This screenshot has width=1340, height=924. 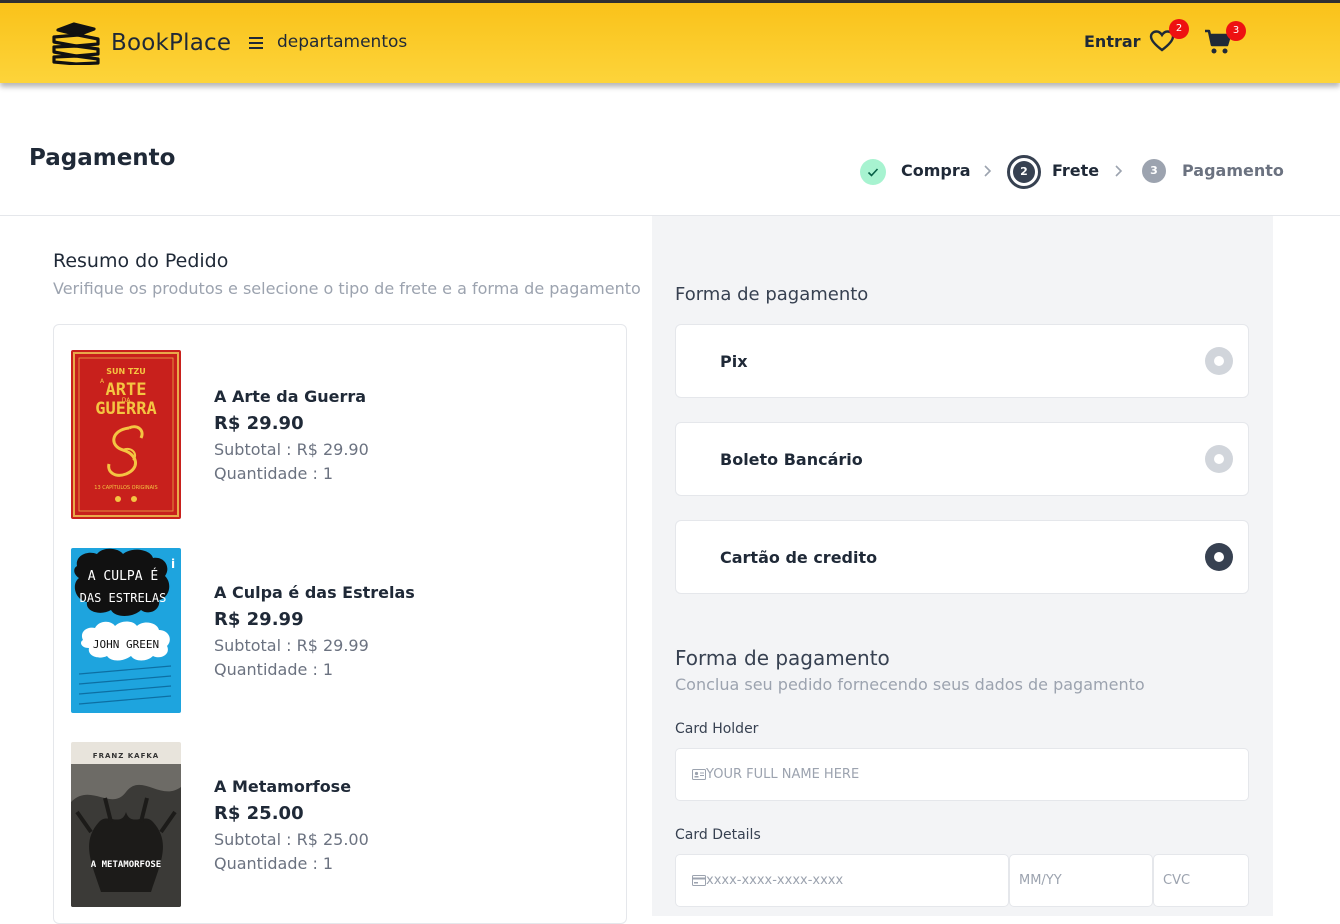 What do you see at coordinates (1236, 31) in the screenshot?
I see `cart-count-badge: 3` at bounding box center [1236, 31].